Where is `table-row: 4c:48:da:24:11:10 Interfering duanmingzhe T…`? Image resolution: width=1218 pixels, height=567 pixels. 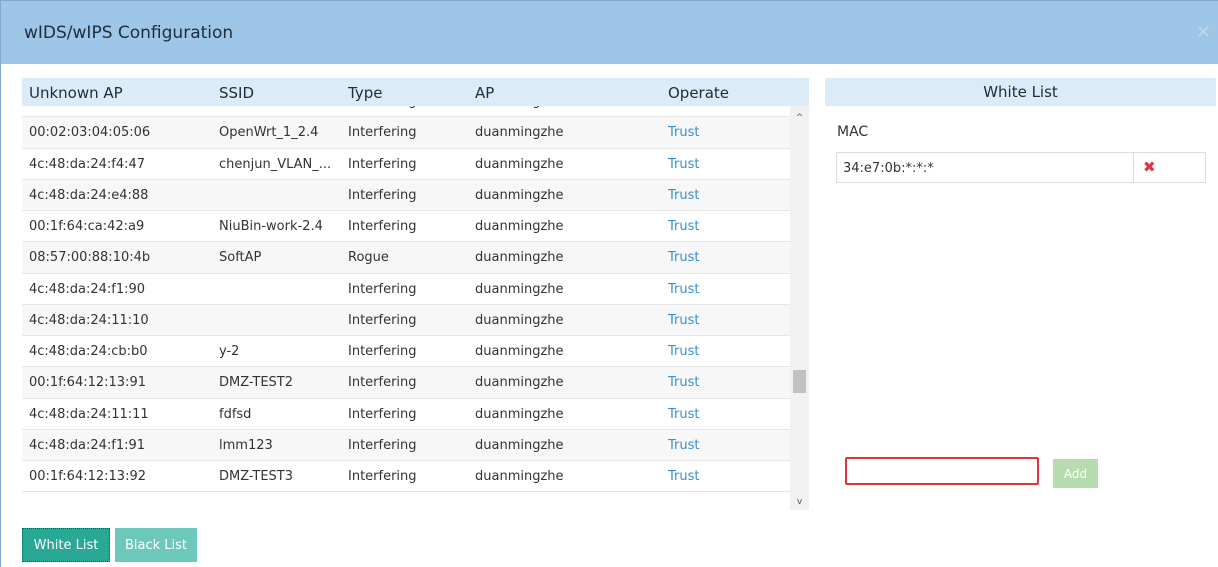
table-row: 4c:48:da:24:11:10 Interfering duanmingzhe T… is located at coordinates (406, 320).